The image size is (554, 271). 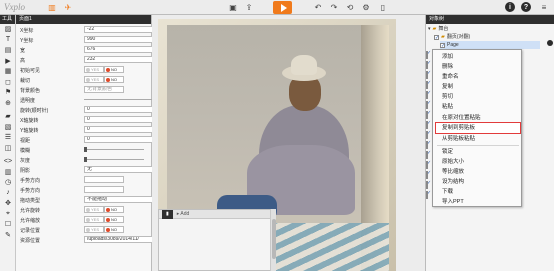 What do you see at coordinates (8, 116) in the screenshot?
I see `folder-tool-icon: ▰` at bounding box center [8, 116].